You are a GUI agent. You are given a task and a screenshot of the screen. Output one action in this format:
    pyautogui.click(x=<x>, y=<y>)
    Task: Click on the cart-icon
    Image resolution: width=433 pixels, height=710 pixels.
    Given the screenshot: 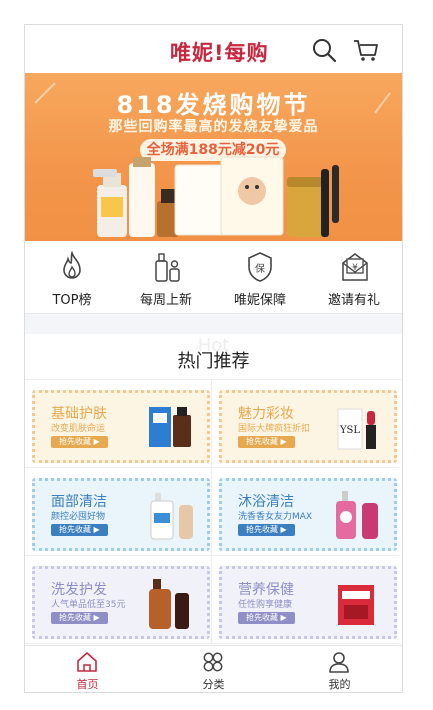 What is the action you would take?
    pyautogui.click(x=366, y=50)
    